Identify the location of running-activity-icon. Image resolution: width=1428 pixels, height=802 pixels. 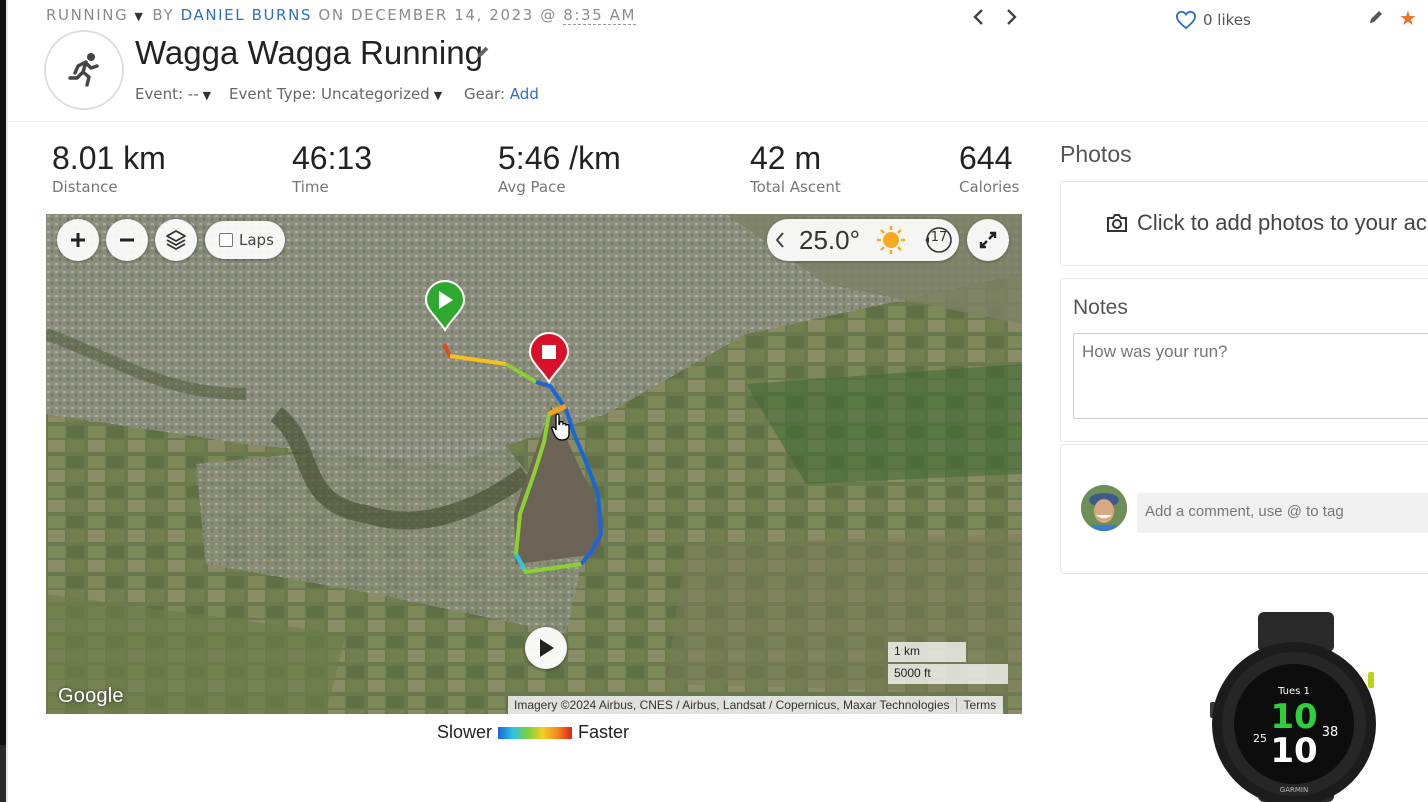
(84, 70).